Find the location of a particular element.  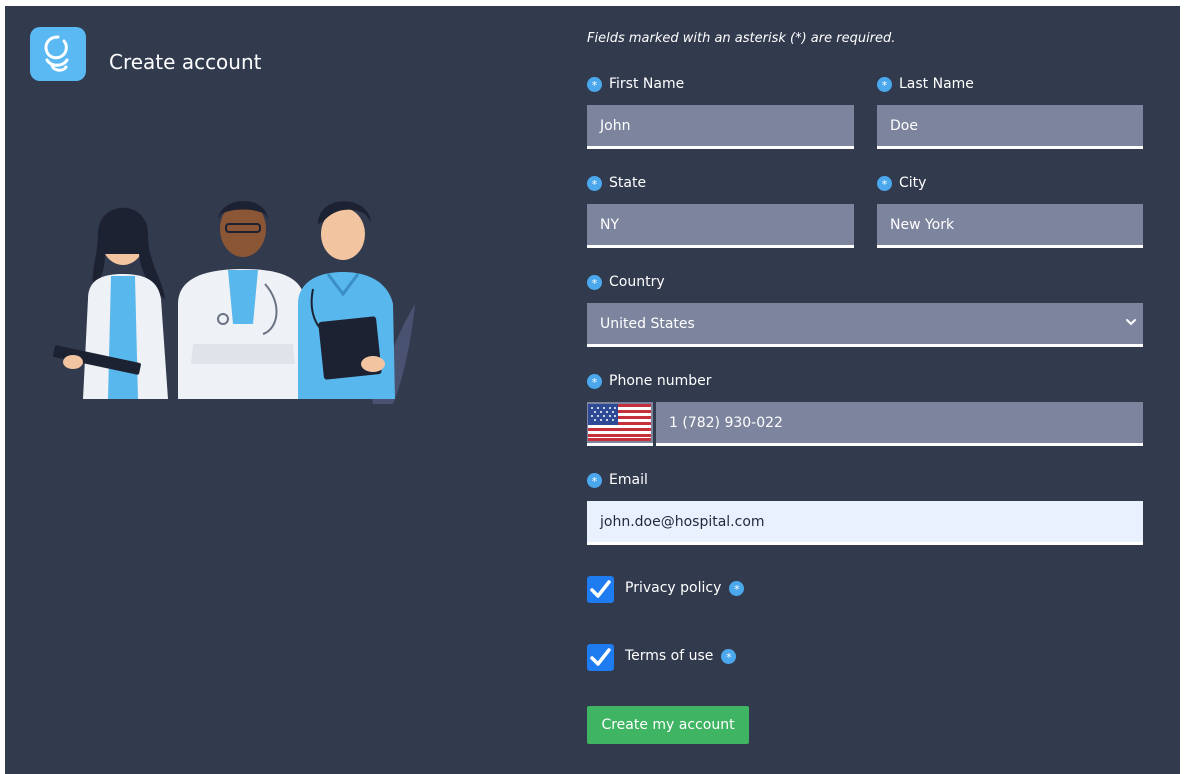

medical-staff-illustration is located at coordinates (233, 301).